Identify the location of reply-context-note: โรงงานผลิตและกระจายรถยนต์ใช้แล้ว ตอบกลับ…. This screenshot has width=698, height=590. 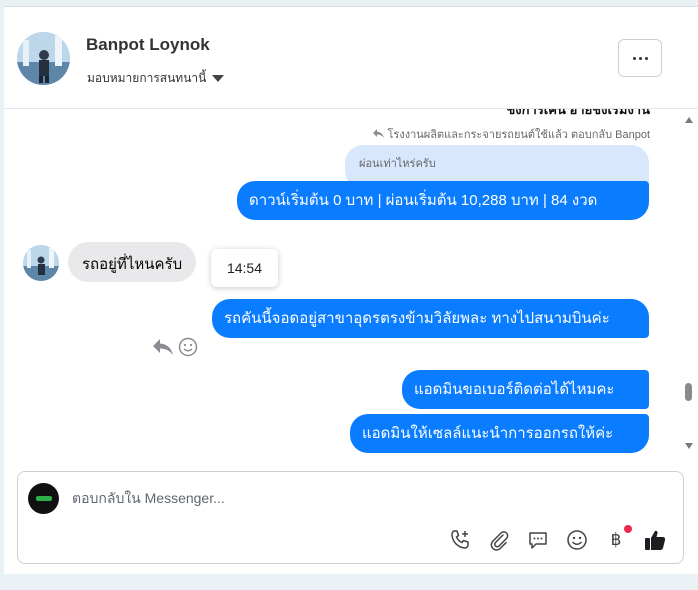
(511, 134).